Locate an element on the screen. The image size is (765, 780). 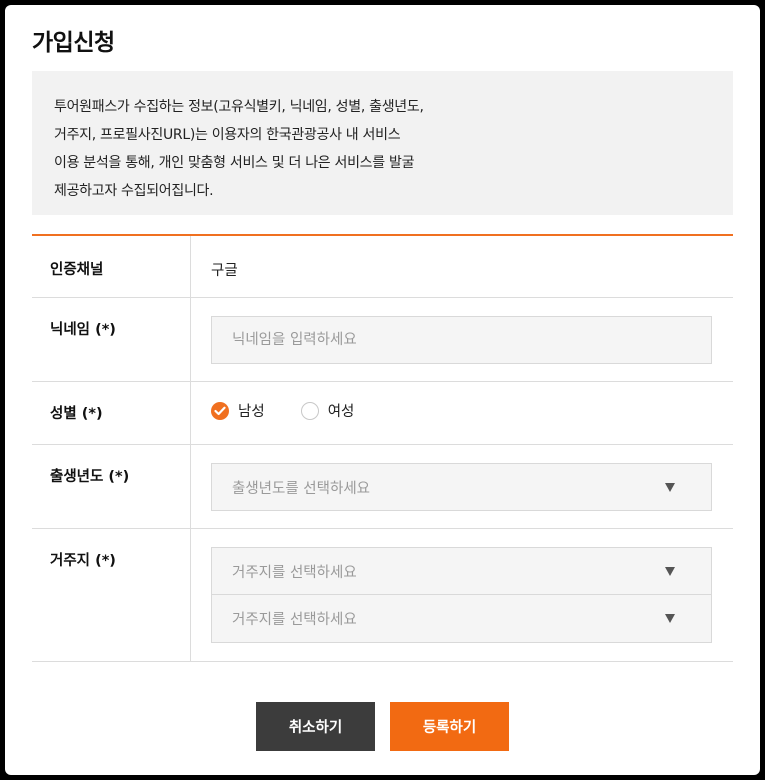
channel-row: 인증채널 구글 is located at coordinates (382, 267).